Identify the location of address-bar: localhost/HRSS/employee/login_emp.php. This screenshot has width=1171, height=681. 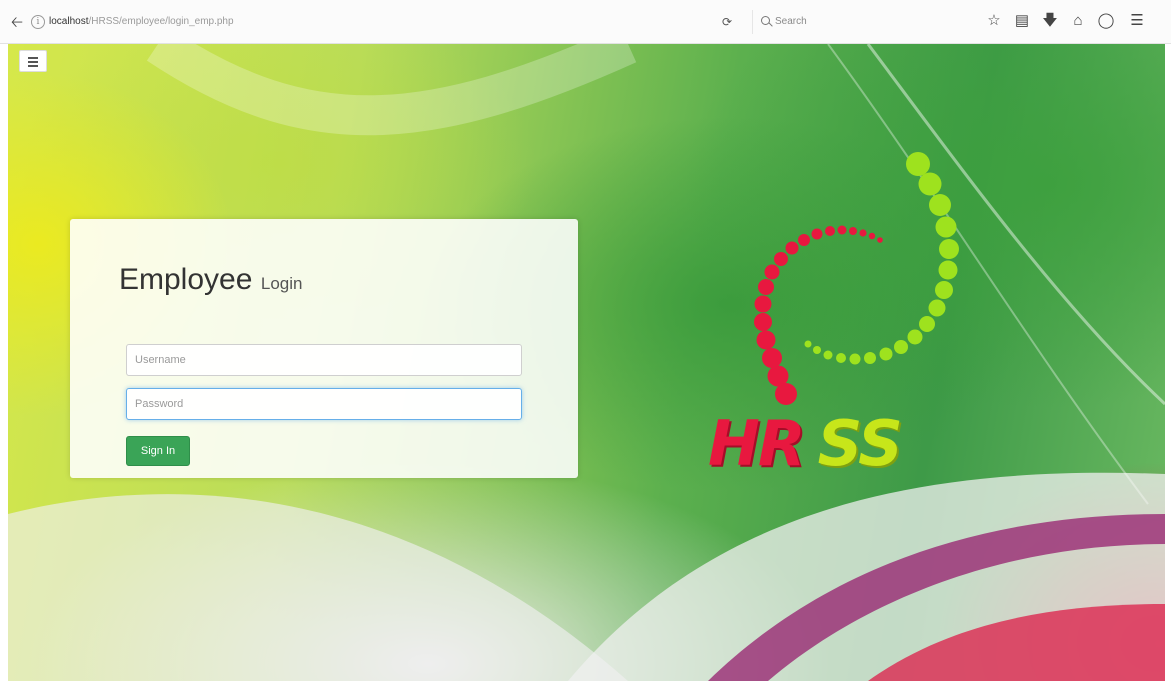
(141, 22).